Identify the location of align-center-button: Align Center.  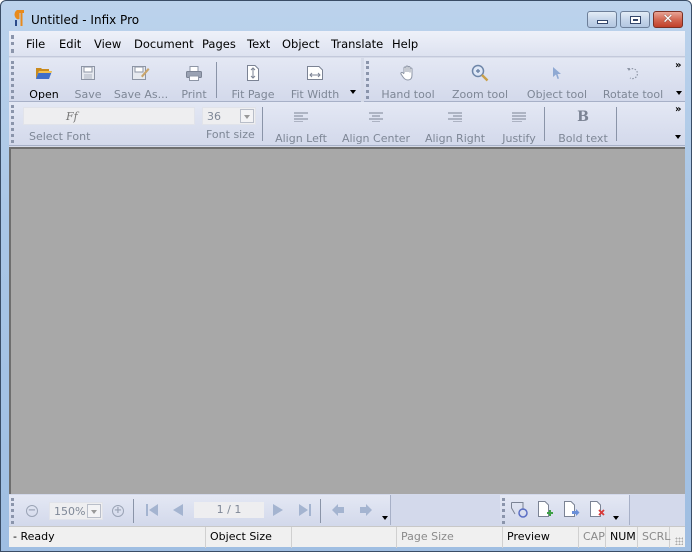
(376, 125).